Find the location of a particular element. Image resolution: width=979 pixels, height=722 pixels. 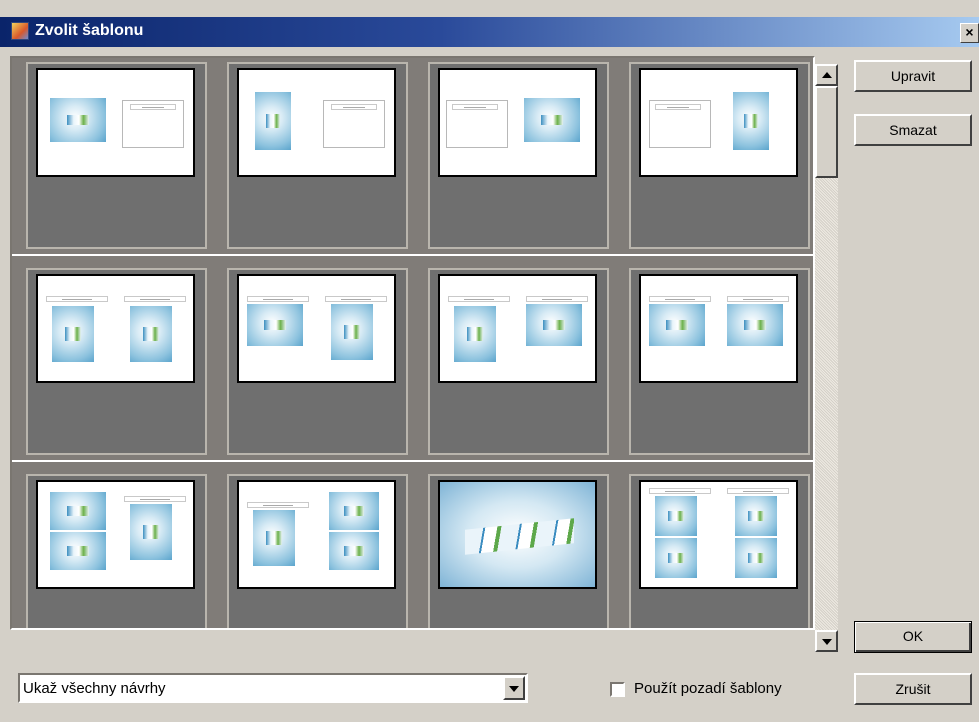

title-bar: Zvolit šablonu is located at coordinates (489, 32).